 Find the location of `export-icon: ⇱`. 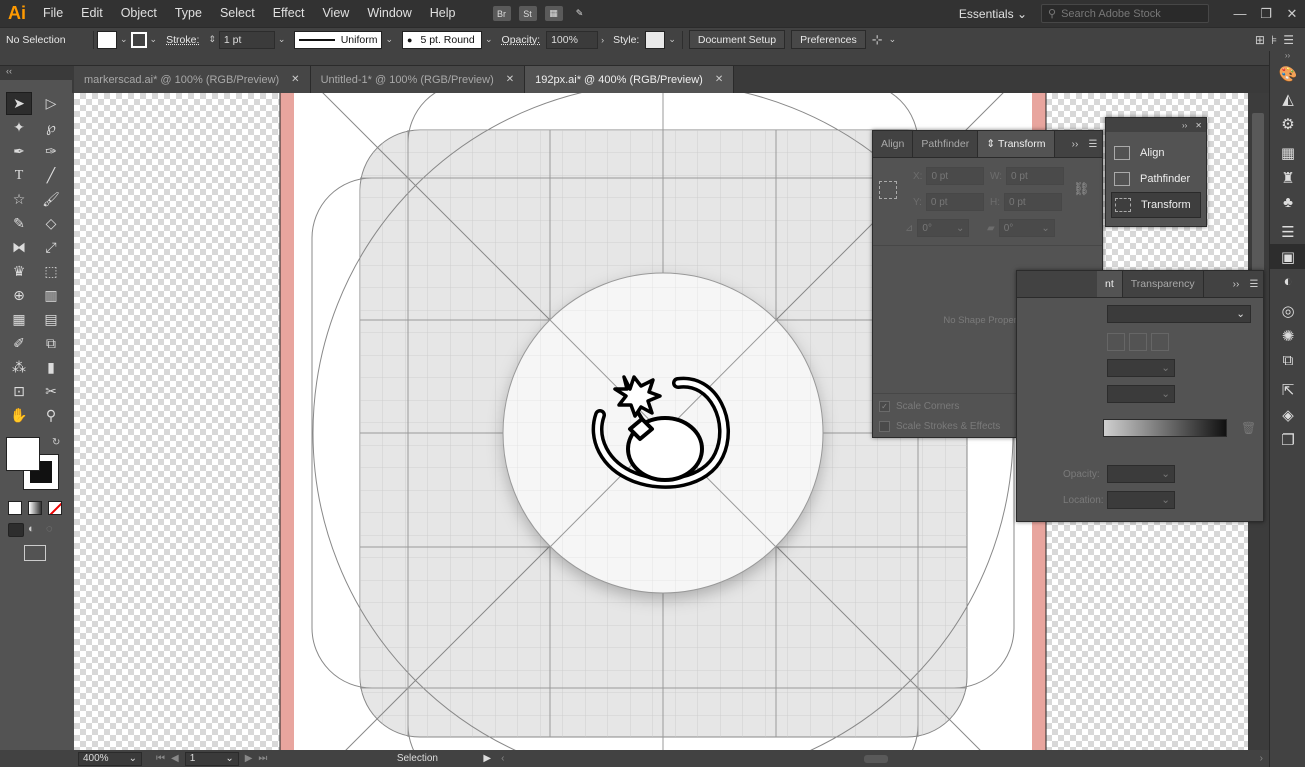

export-icon: ⇱ is located at coordinates (1287, 389).